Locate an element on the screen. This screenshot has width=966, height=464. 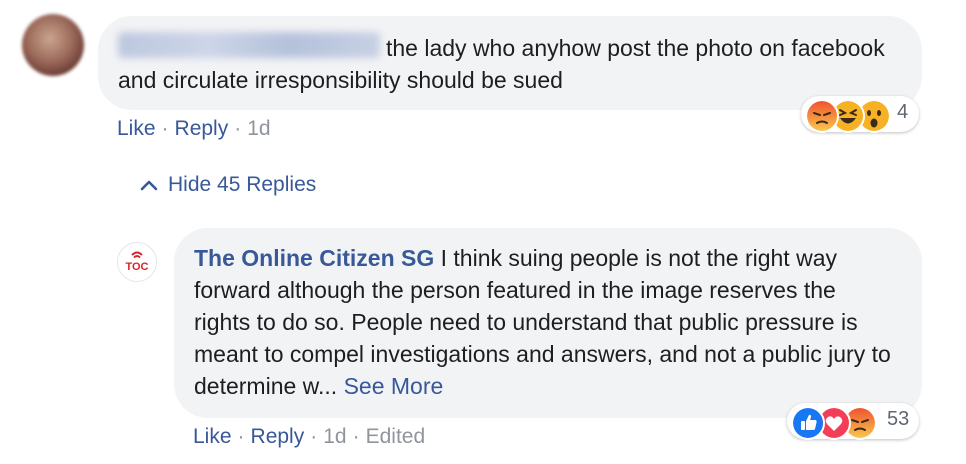
comment-like-link: Like is located at coordinates (136, 128).